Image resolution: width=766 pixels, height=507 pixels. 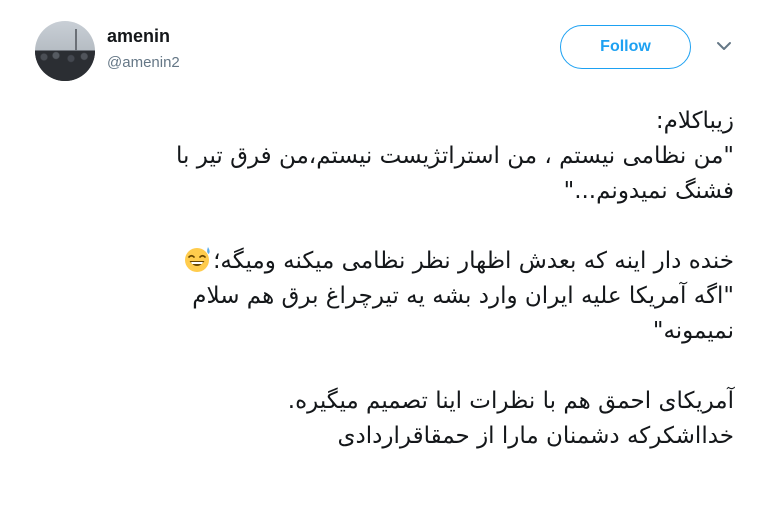 What do you see at coordinates (138, 36) in the screenshot?
I see `display-name: amenin` at bounding box center [138, 36].